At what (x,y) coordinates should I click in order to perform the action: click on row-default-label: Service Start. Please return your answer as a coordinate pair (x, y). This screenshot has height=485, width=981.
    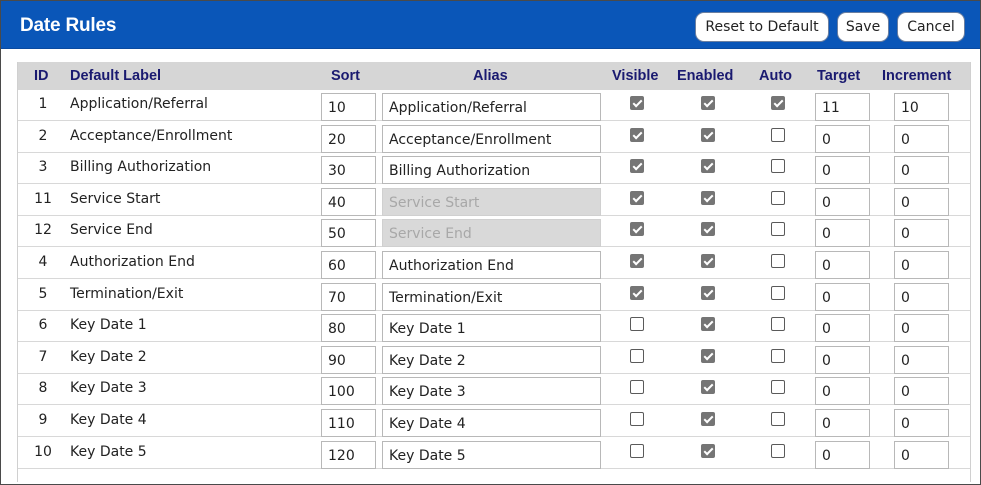
    Looking at the image, I should click on (115, 198).